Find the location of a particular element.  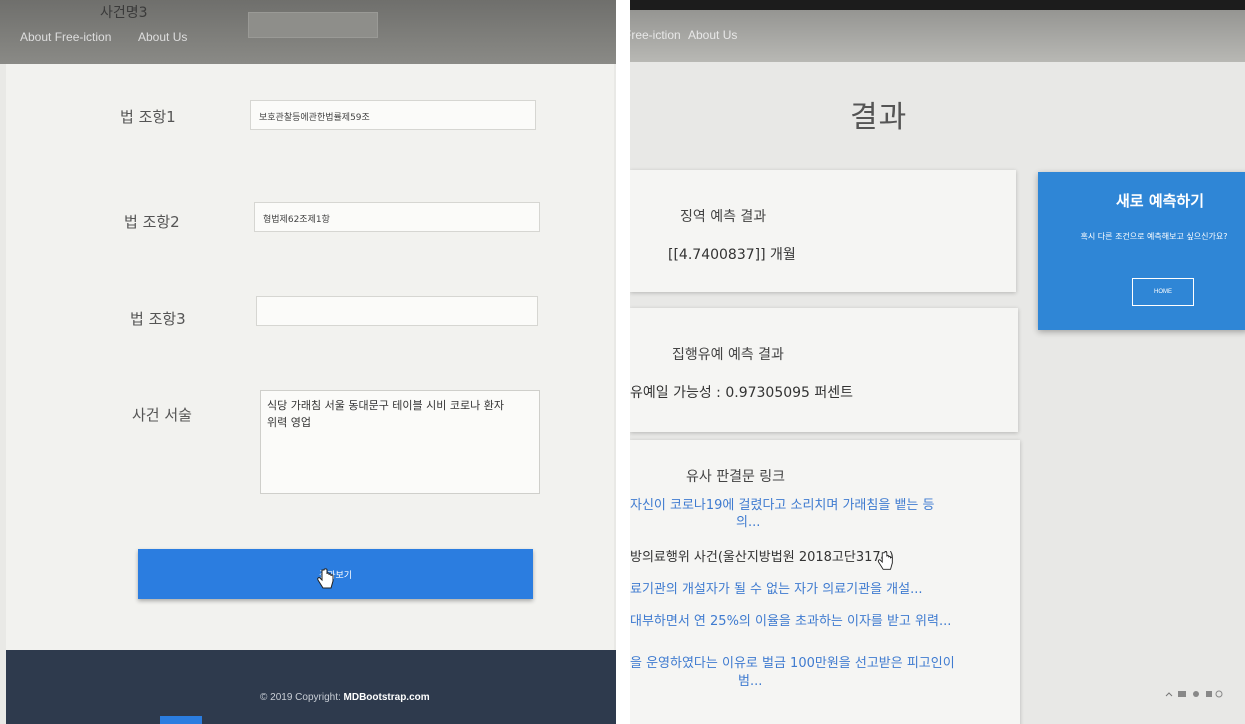

navbar: 사건명3 About Free-iction About Us is located at coordinates (308, 32).